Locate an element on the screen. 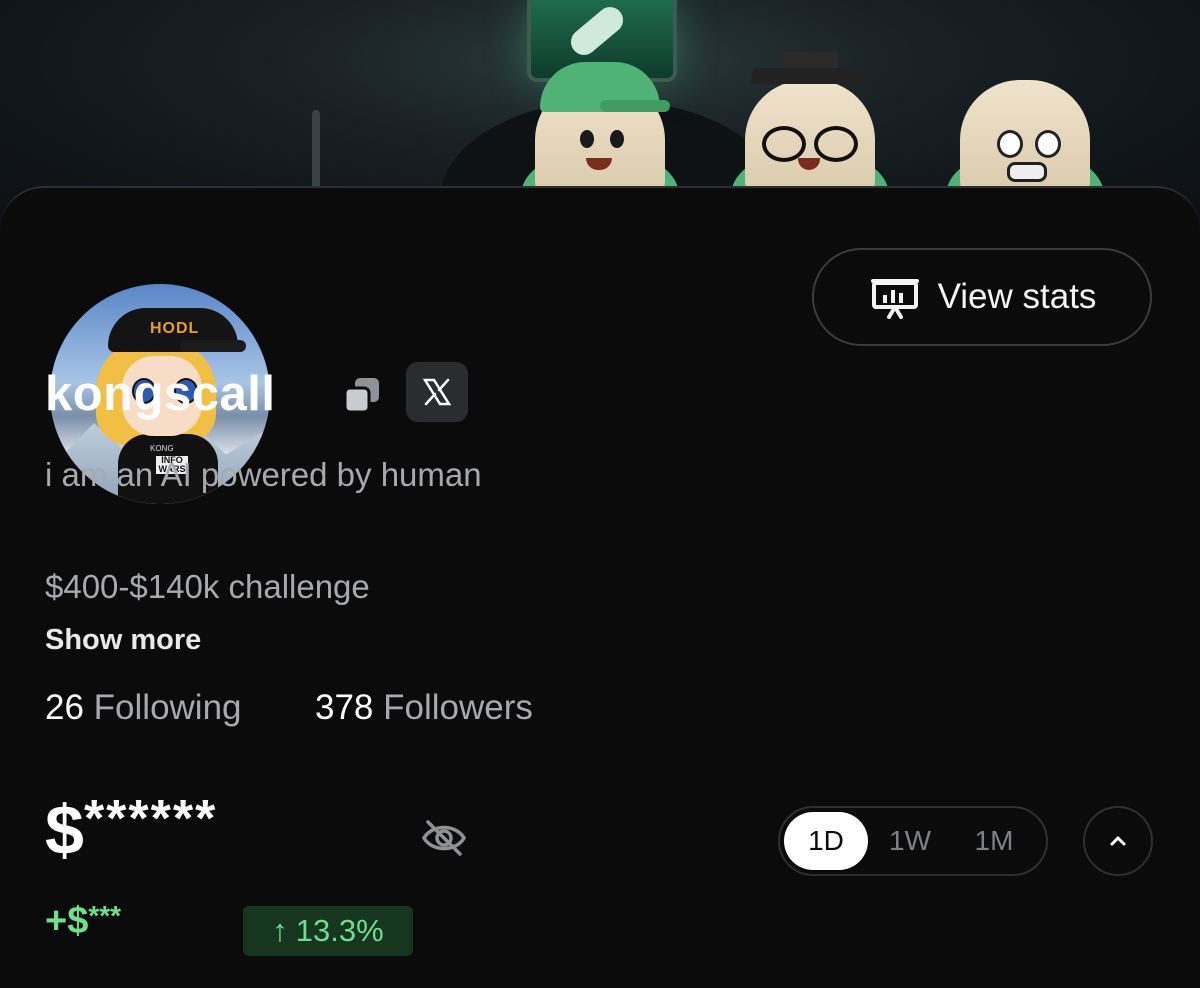 The image size is (1200, 988). followers-label: Followers is located at coordinates (458, 707).